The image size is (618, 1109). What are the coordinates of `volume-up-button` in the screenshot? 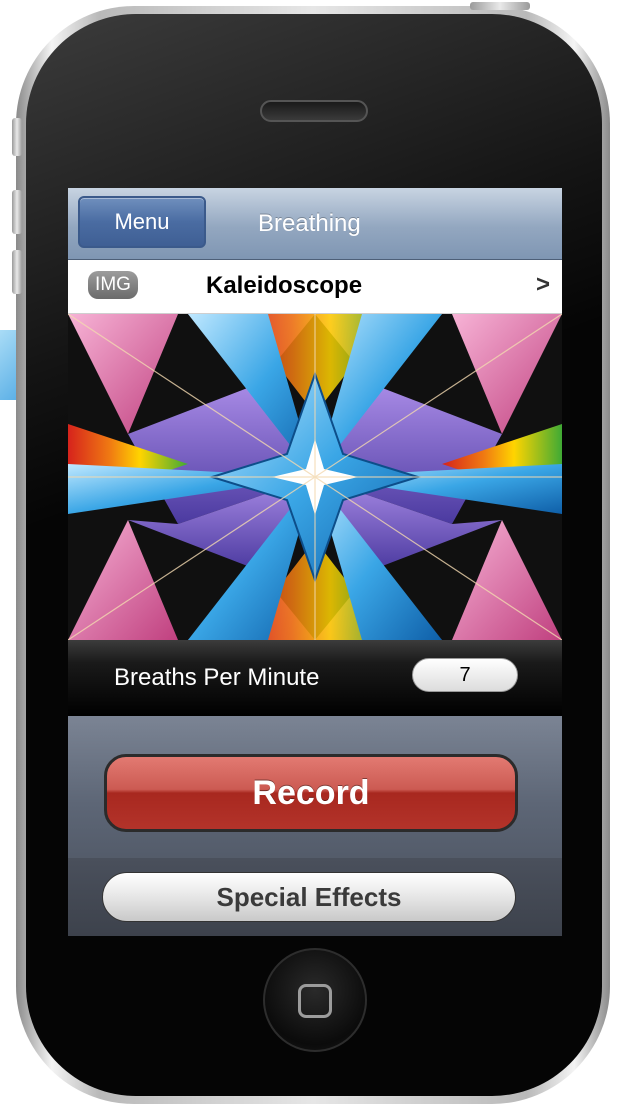 It's located at (17, 212).